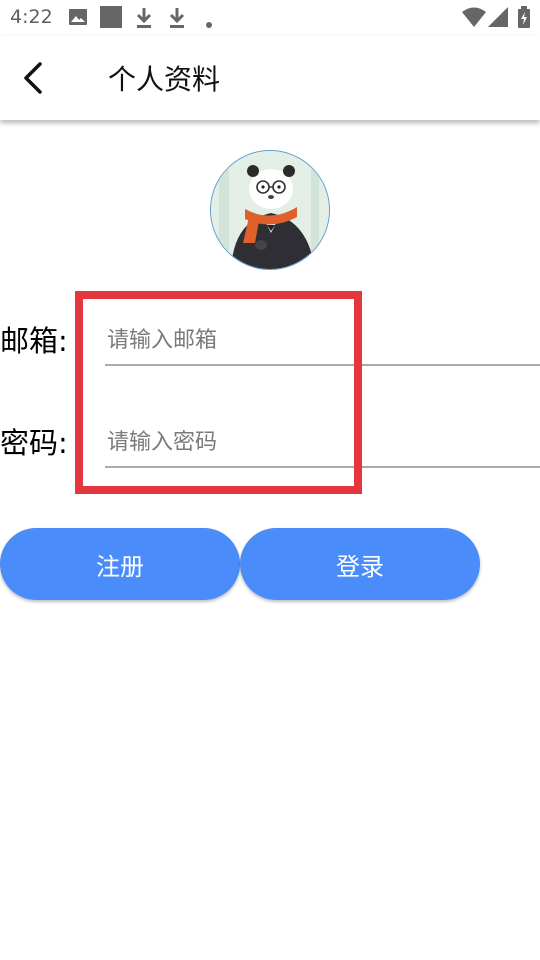 Image resolution: width=540 pixels, height=960 pixels. I want to click on avatar, so click(270, 210).